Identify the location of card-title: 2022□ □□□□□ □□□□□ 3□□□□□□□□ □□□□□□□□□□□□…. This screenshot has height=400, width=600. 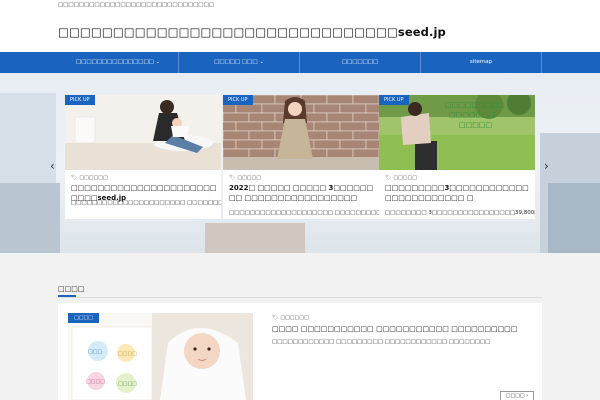
(303, 193).